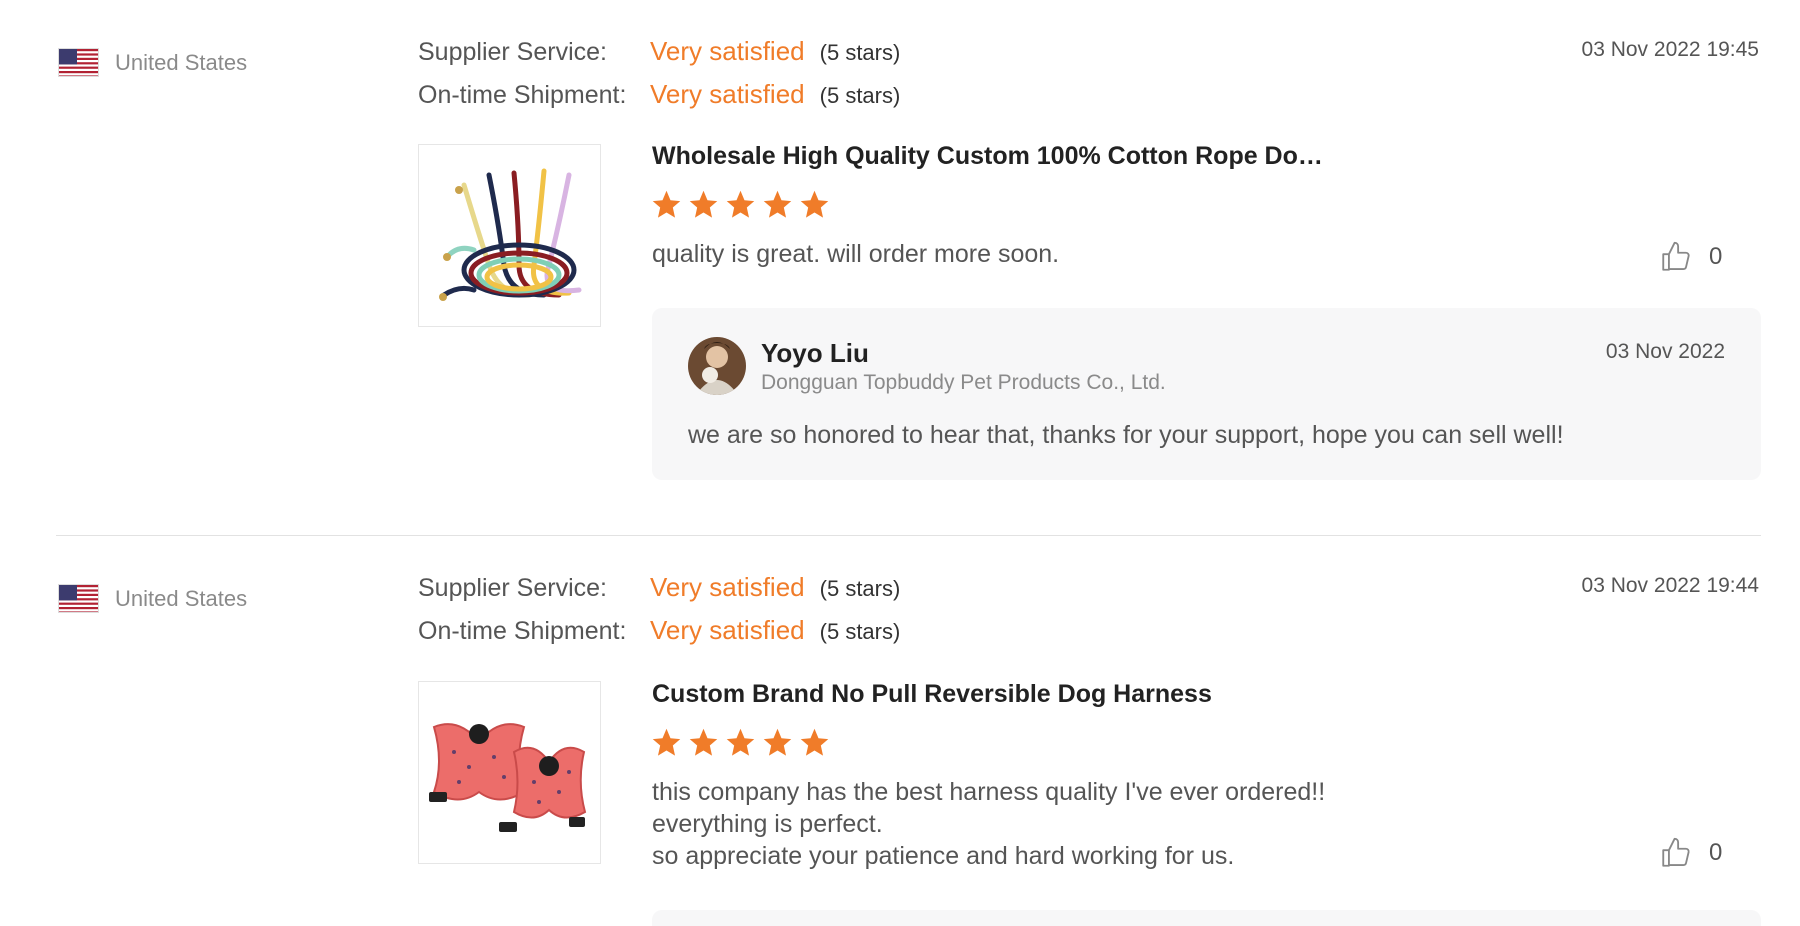 This screenshot has width=1800, height=926. Describe the element at coordinates (1206, 918) in the screenshot. I see `supplier-reply` at that location.